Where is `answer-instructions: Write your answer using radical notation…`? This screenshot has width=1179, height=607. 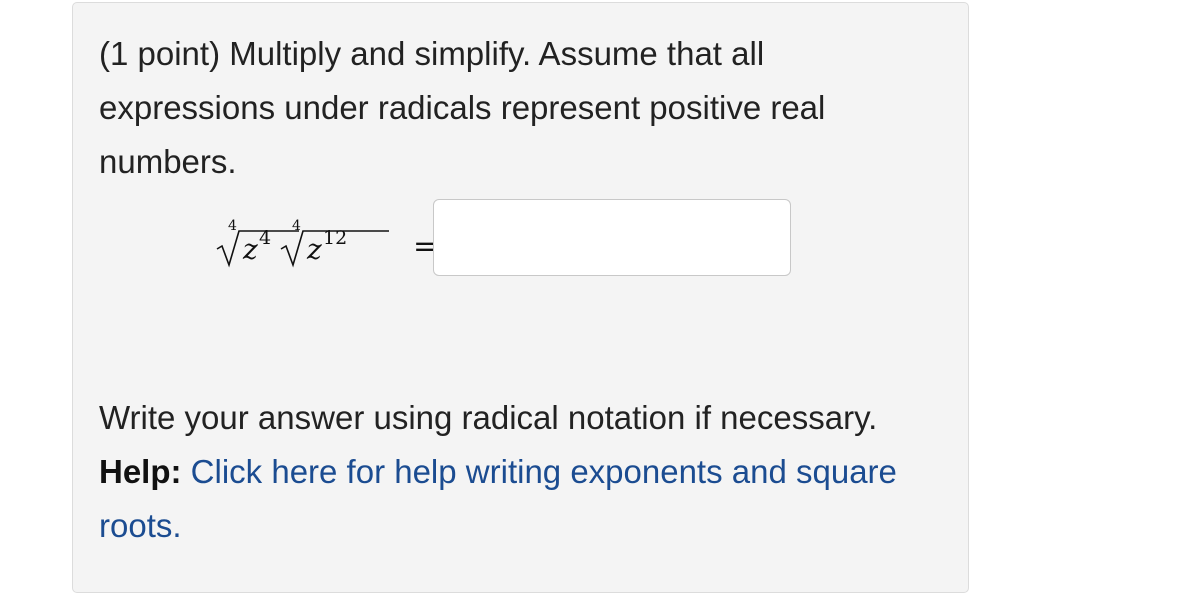
answer-instructions: Write your answer using radical notation… is located at coordinates (488, 417).